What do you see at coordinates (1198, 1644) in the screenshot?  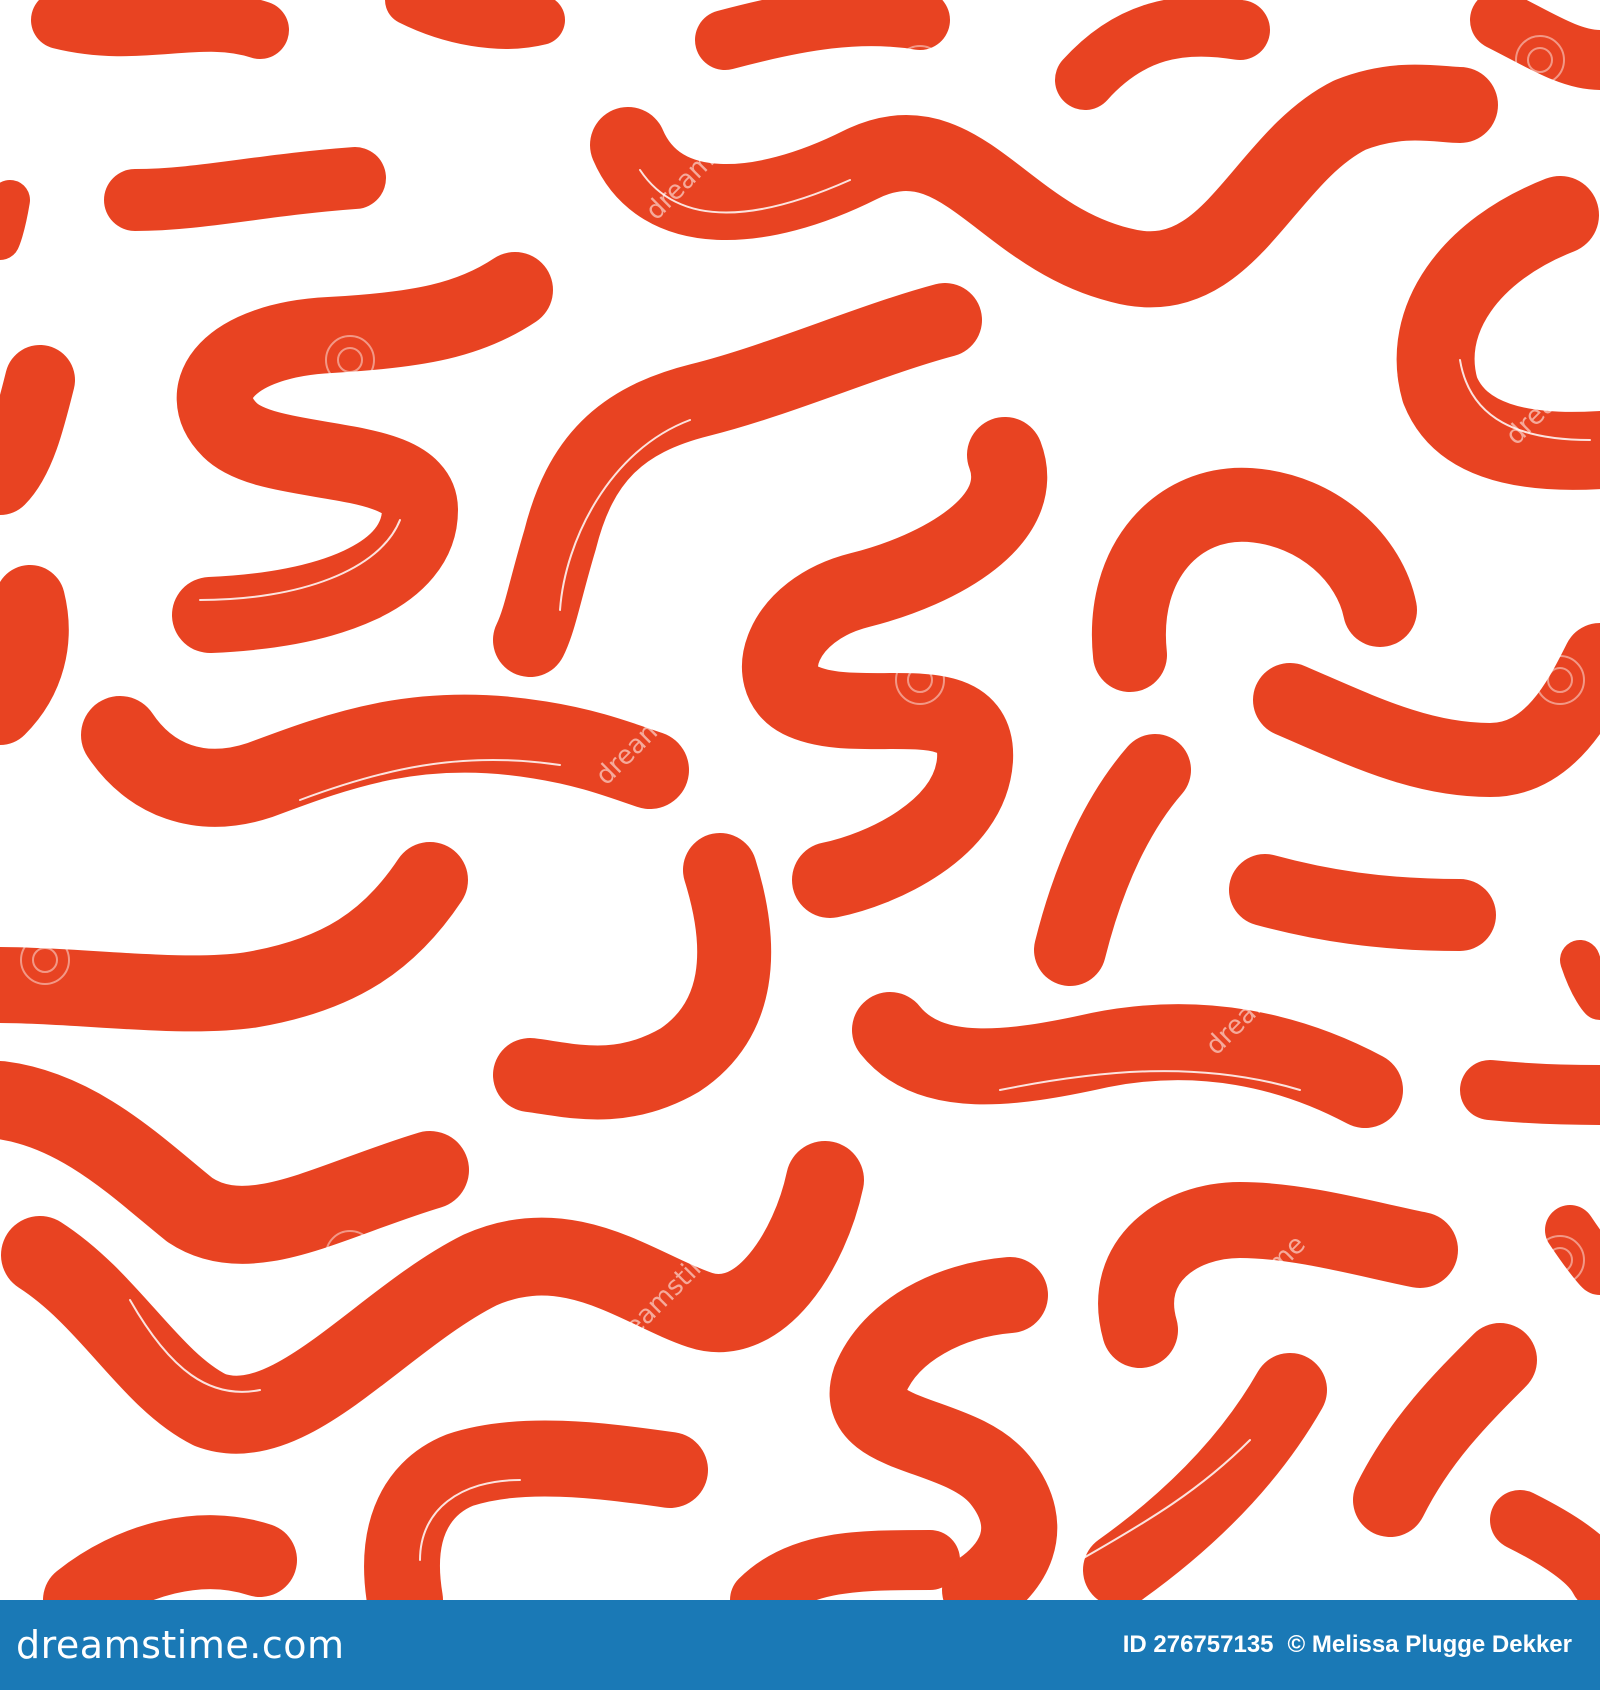 I see `image-id: ID 276757135` at bounding box center [1198, 1644].